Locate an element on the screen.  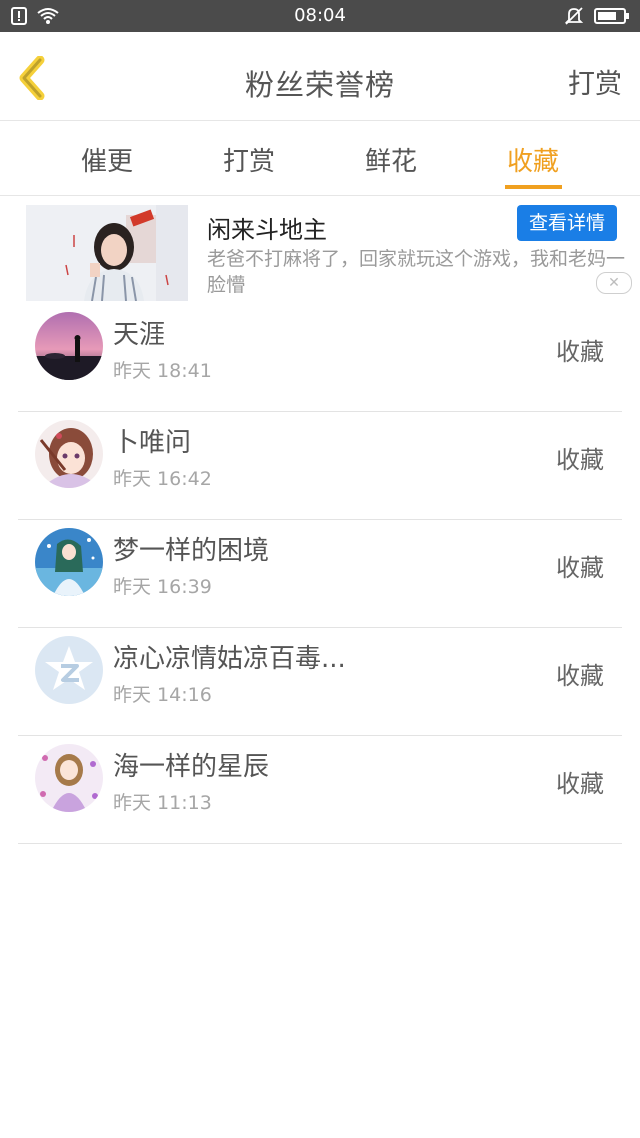
fan-time: 昨天 14:16 is located at coordinates (162, 695).